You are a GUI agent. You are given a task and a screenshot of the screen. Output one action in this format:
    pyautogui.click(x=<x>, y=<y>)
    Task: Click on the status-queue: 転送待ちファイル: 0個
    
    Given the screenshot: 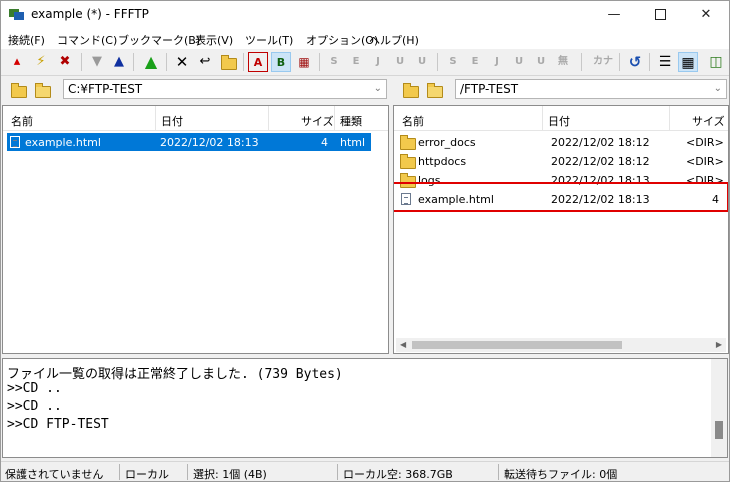 What is the action you would take?
    pyautogui.click(x=561, y=474)
    